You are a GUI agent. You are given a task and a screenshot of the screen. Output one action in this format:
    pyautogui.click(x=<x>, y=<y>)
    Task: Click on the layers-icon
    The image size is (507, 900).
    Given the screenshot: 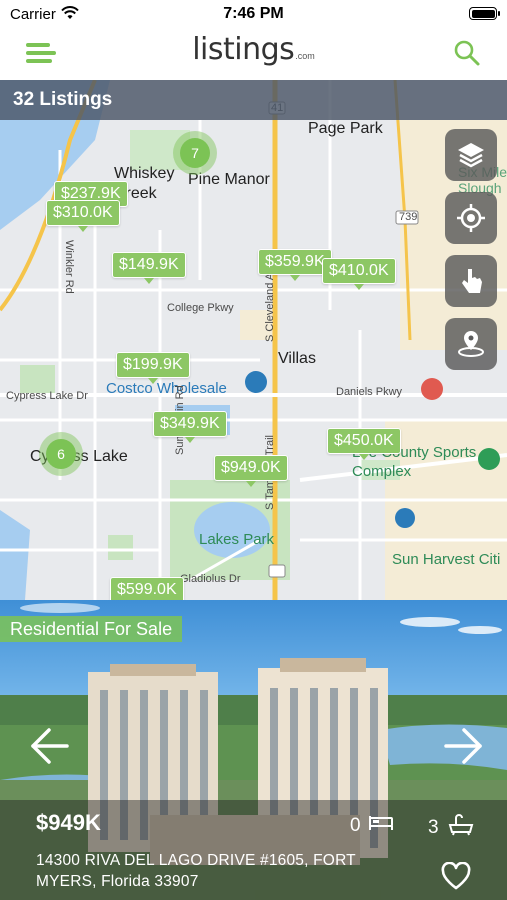 What is the action you would take?
    pyautogui.click(x=471, y=155)
    